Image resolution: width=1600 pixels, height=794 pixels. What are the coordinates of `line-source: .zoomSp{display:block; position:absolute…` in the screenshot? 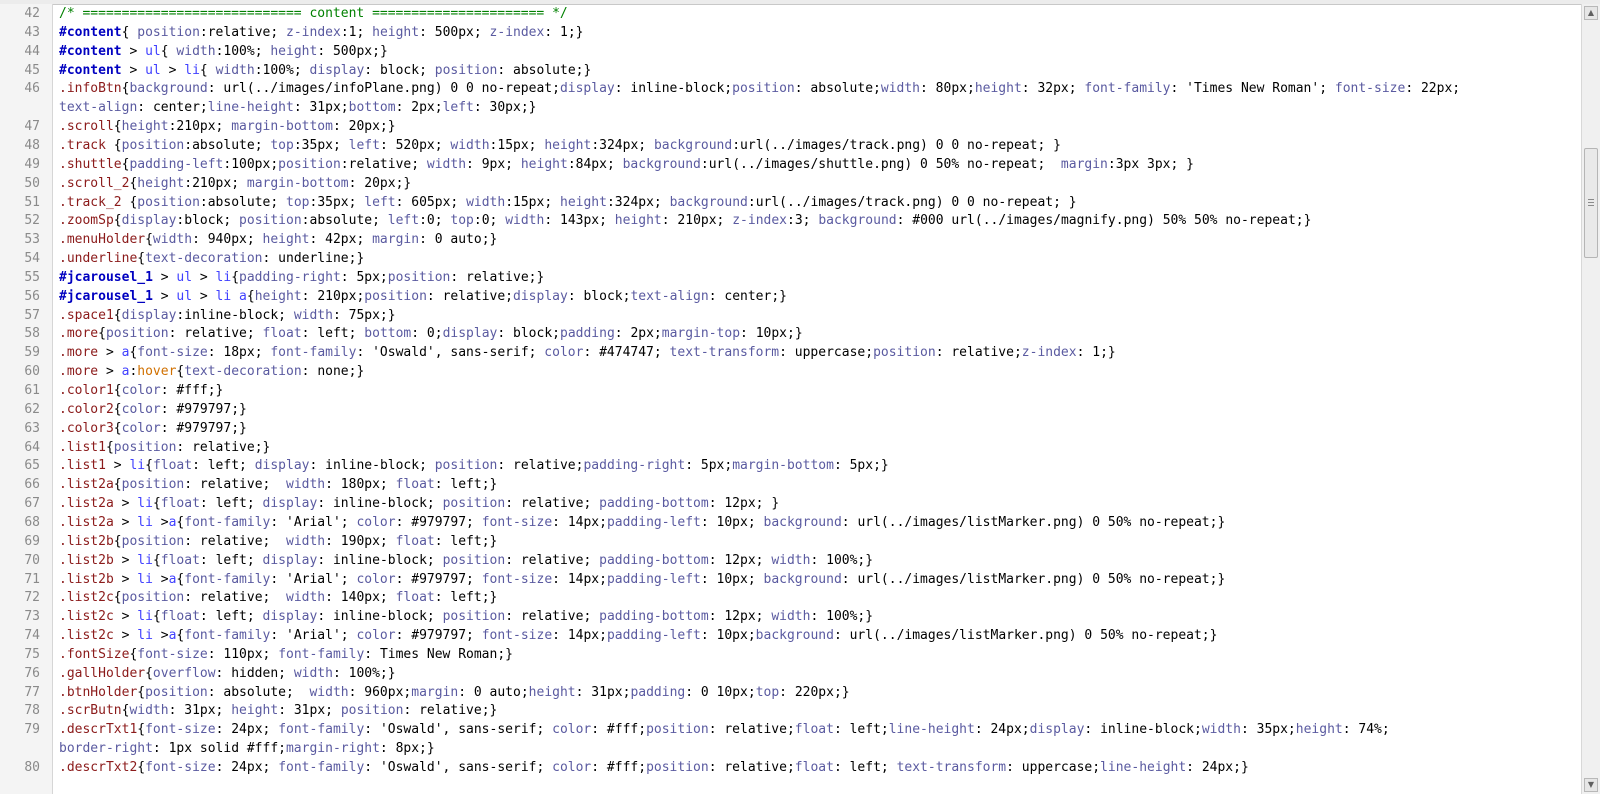 It's located at (685, 220).